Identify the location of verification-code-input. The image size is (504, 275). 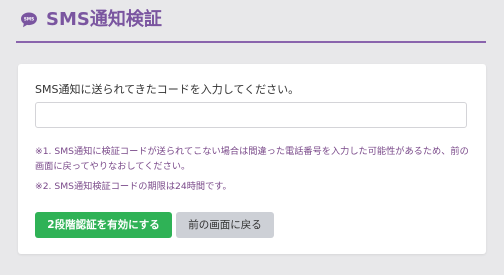
(251, 115).